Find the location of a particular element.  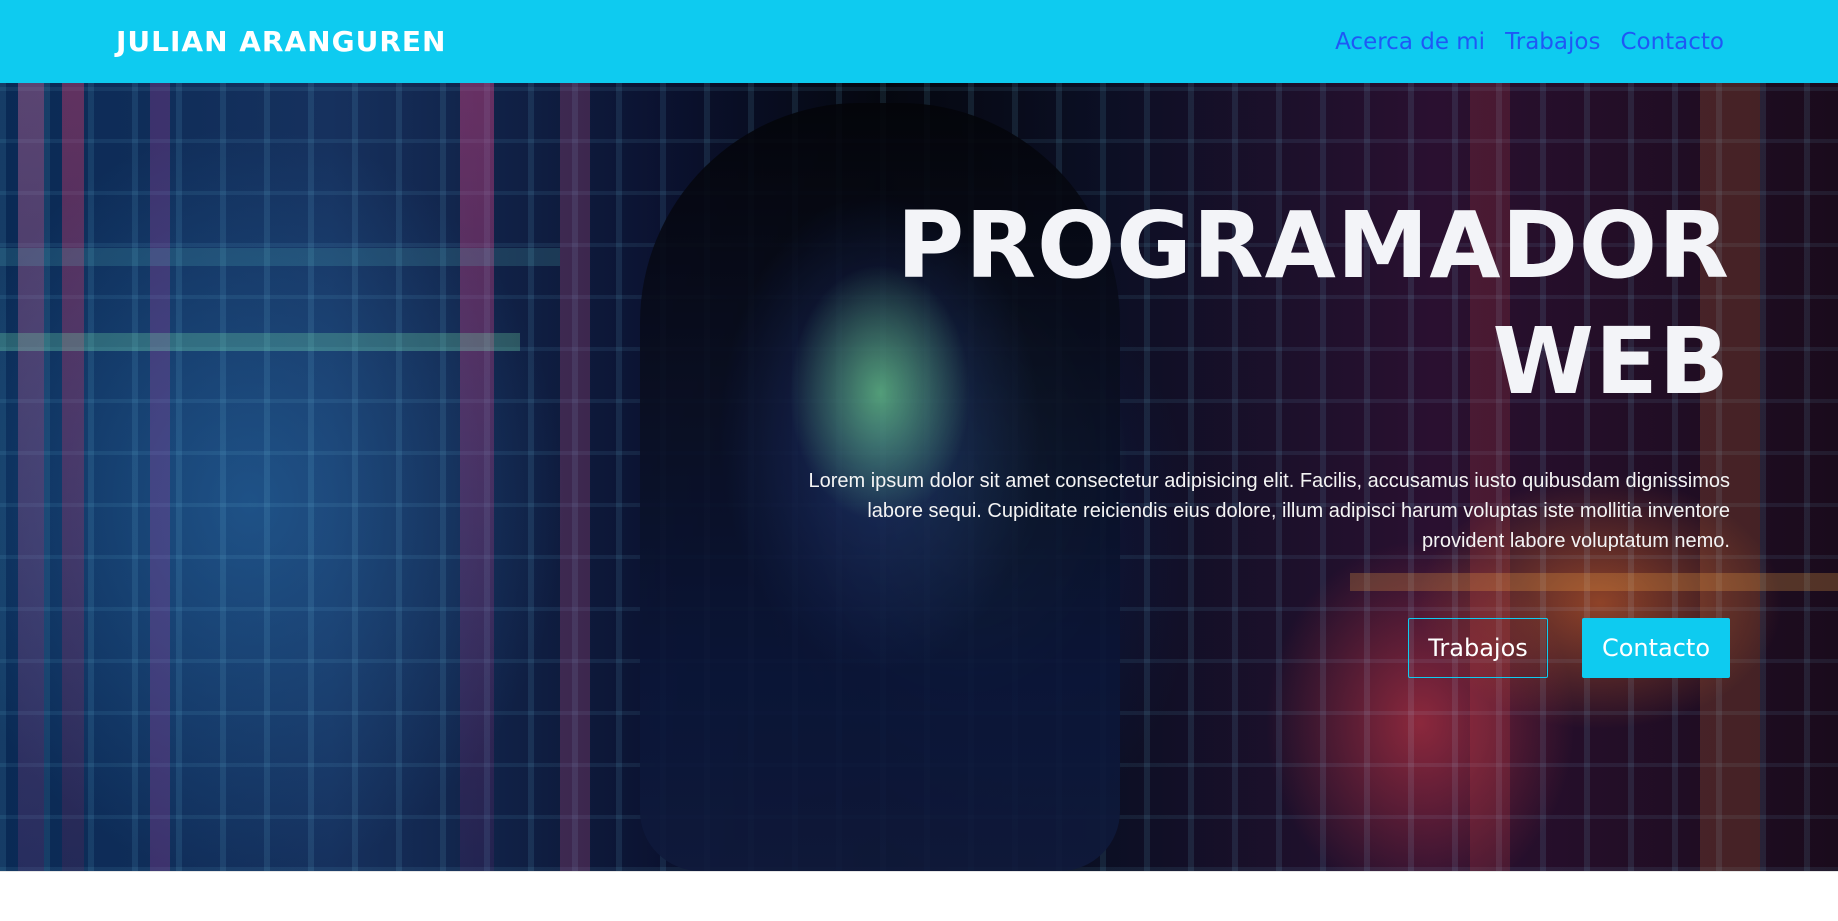

hero-title-line1: PROGRAMADOR is located at coordinates (1313, 245).